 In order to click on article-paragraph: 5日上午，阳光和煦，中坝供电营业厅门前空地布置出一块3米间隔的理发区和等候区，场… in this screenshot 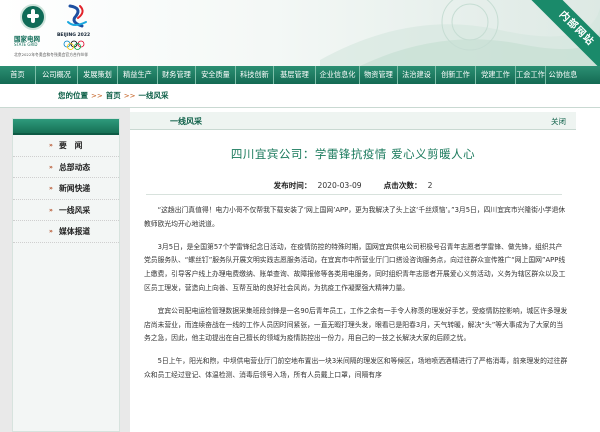, I will do `click(356, 368)`.